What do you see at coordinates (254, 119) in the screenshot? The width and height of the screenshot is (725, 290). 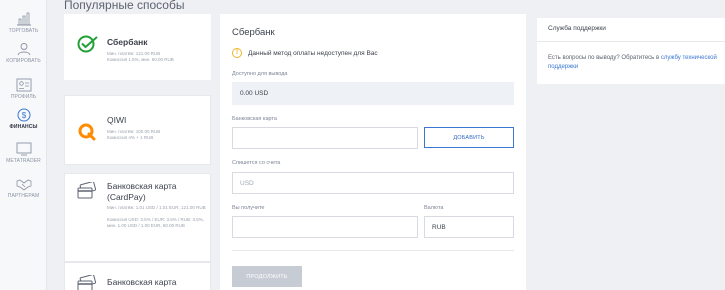 I see `card-label: Банковская карта` at bounding box center [254, 119].